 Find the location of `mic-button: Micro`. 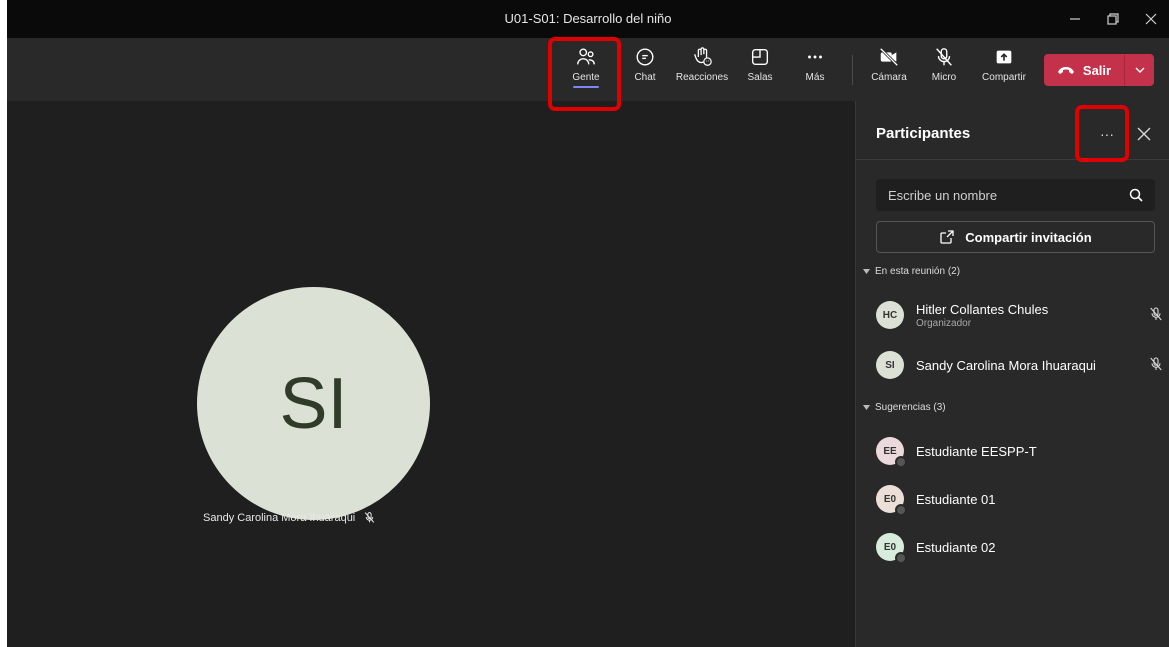

mic-button: Micro is located at coordinates (944, 64).